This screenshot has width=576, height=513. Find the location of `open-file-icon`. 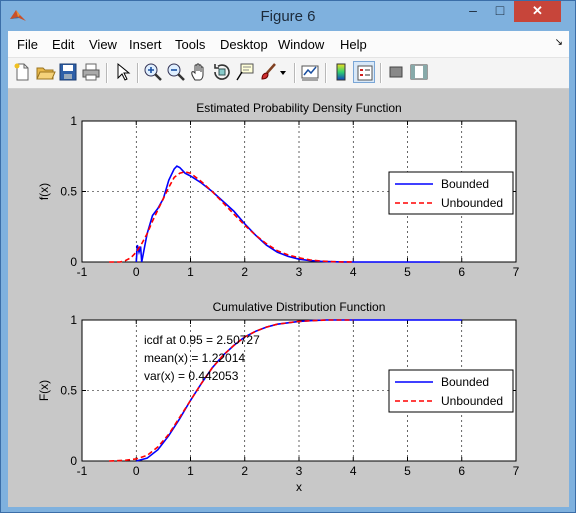

open-file-icon is located at coordinates (45, 72).